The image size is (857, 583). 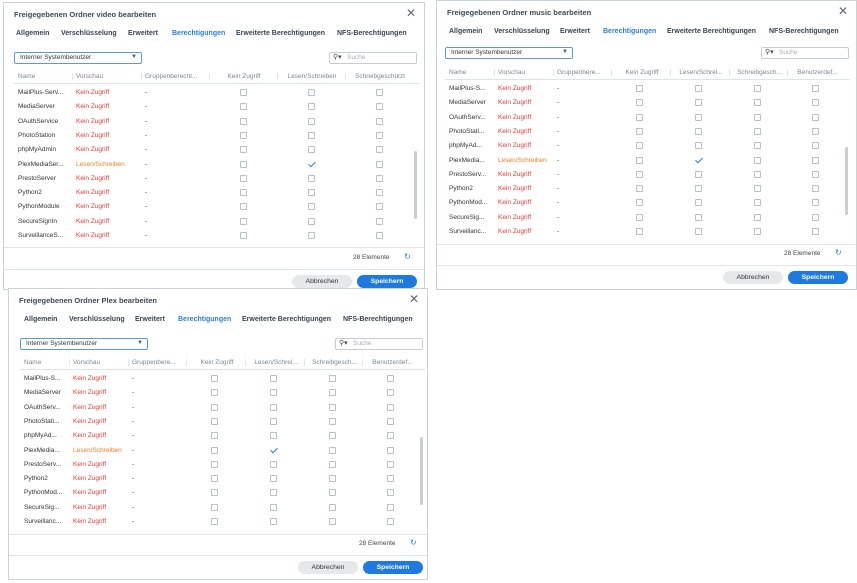 What do you see at coordinates (219, 436) in the screenshot?
I see `table-row: phpMyAd... Kein Zugriff -` at bounding box center [219, 436].